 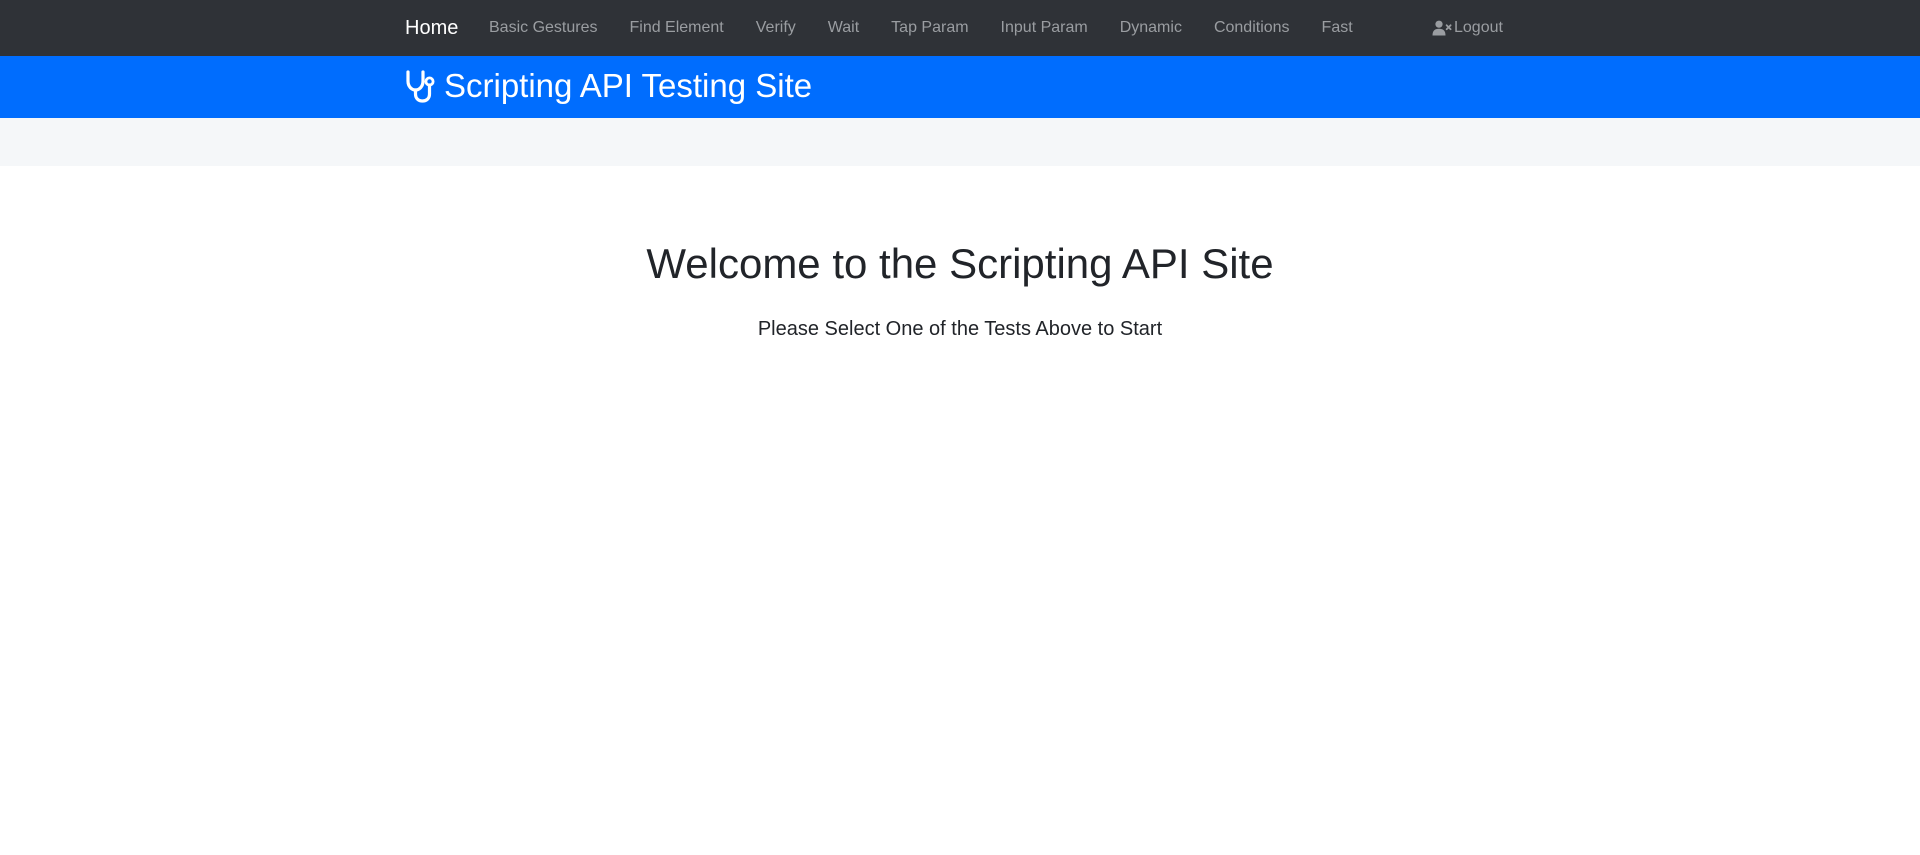 I want to click on nav-link-conditions: Conditions, so click(x=1252, y=28).